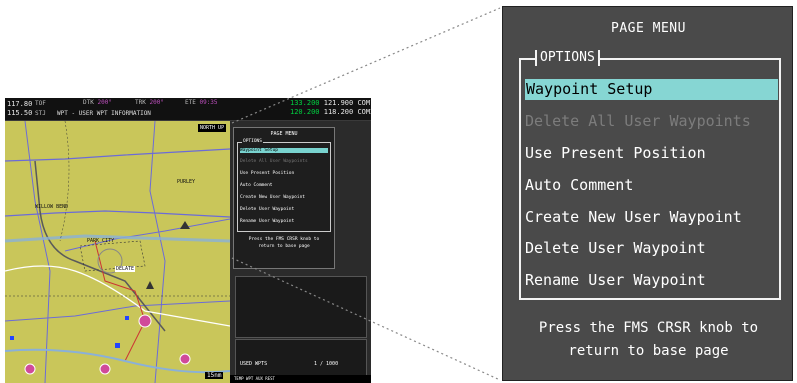 The width and height of the screenshot is (797, 383). Describe the element at coordinates (20, 104) in the screenshot. I see `nav1-frequency: 117.80` at that location.